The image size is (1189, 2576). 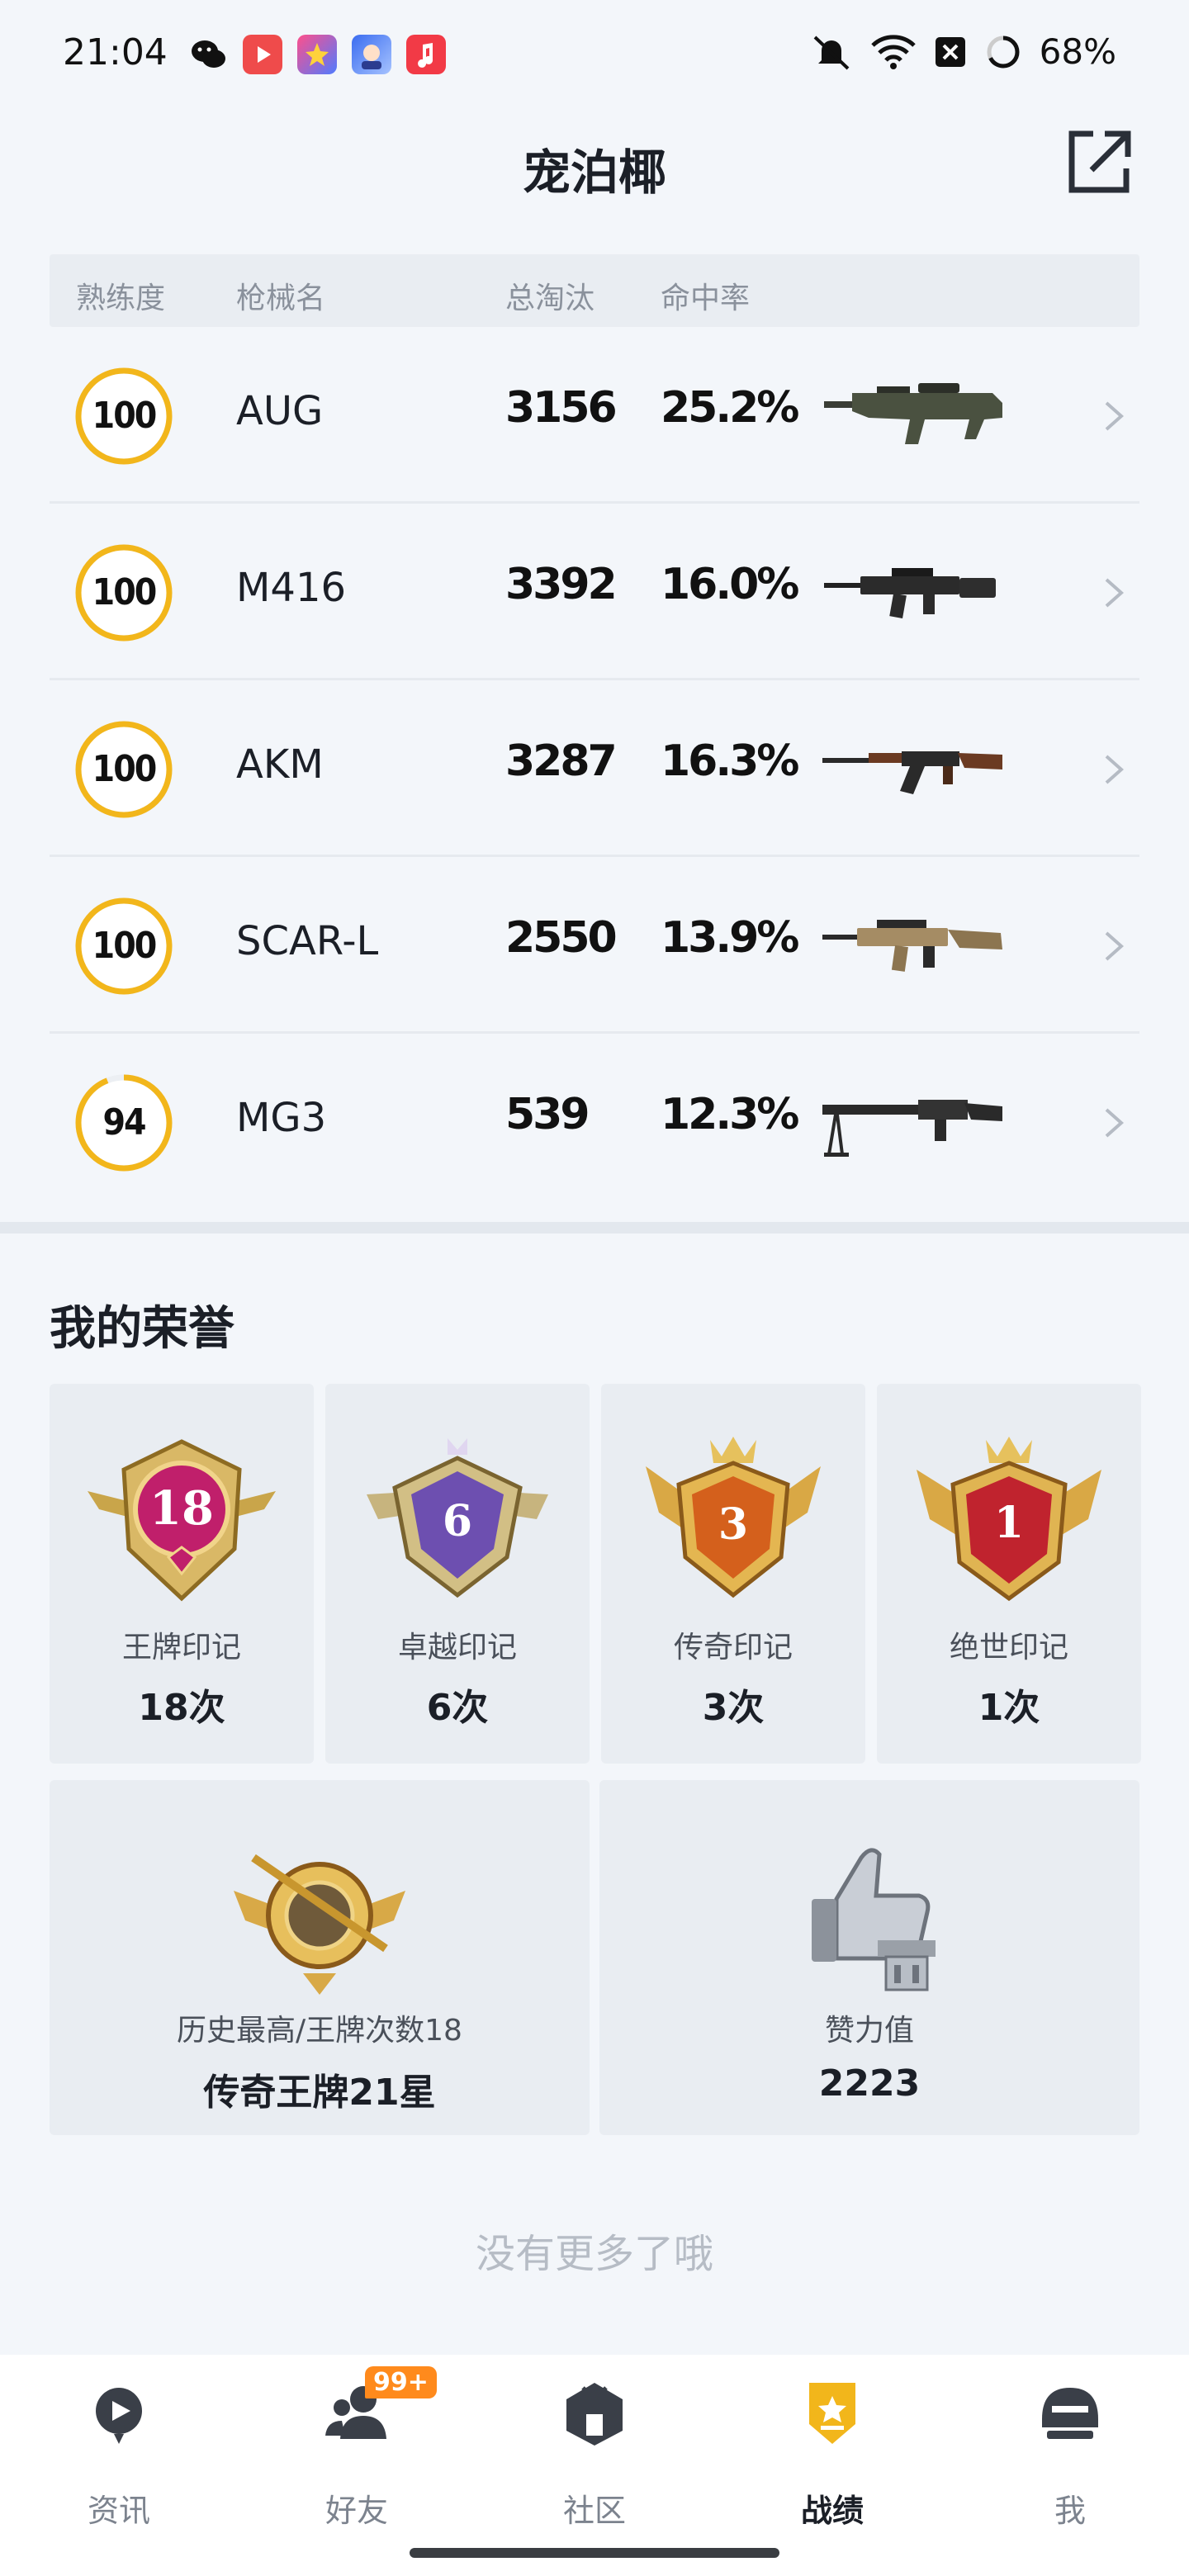 I want to click on honor-card-peerless: 1 绝世印记 1次, so click(x=1009, y=1574).